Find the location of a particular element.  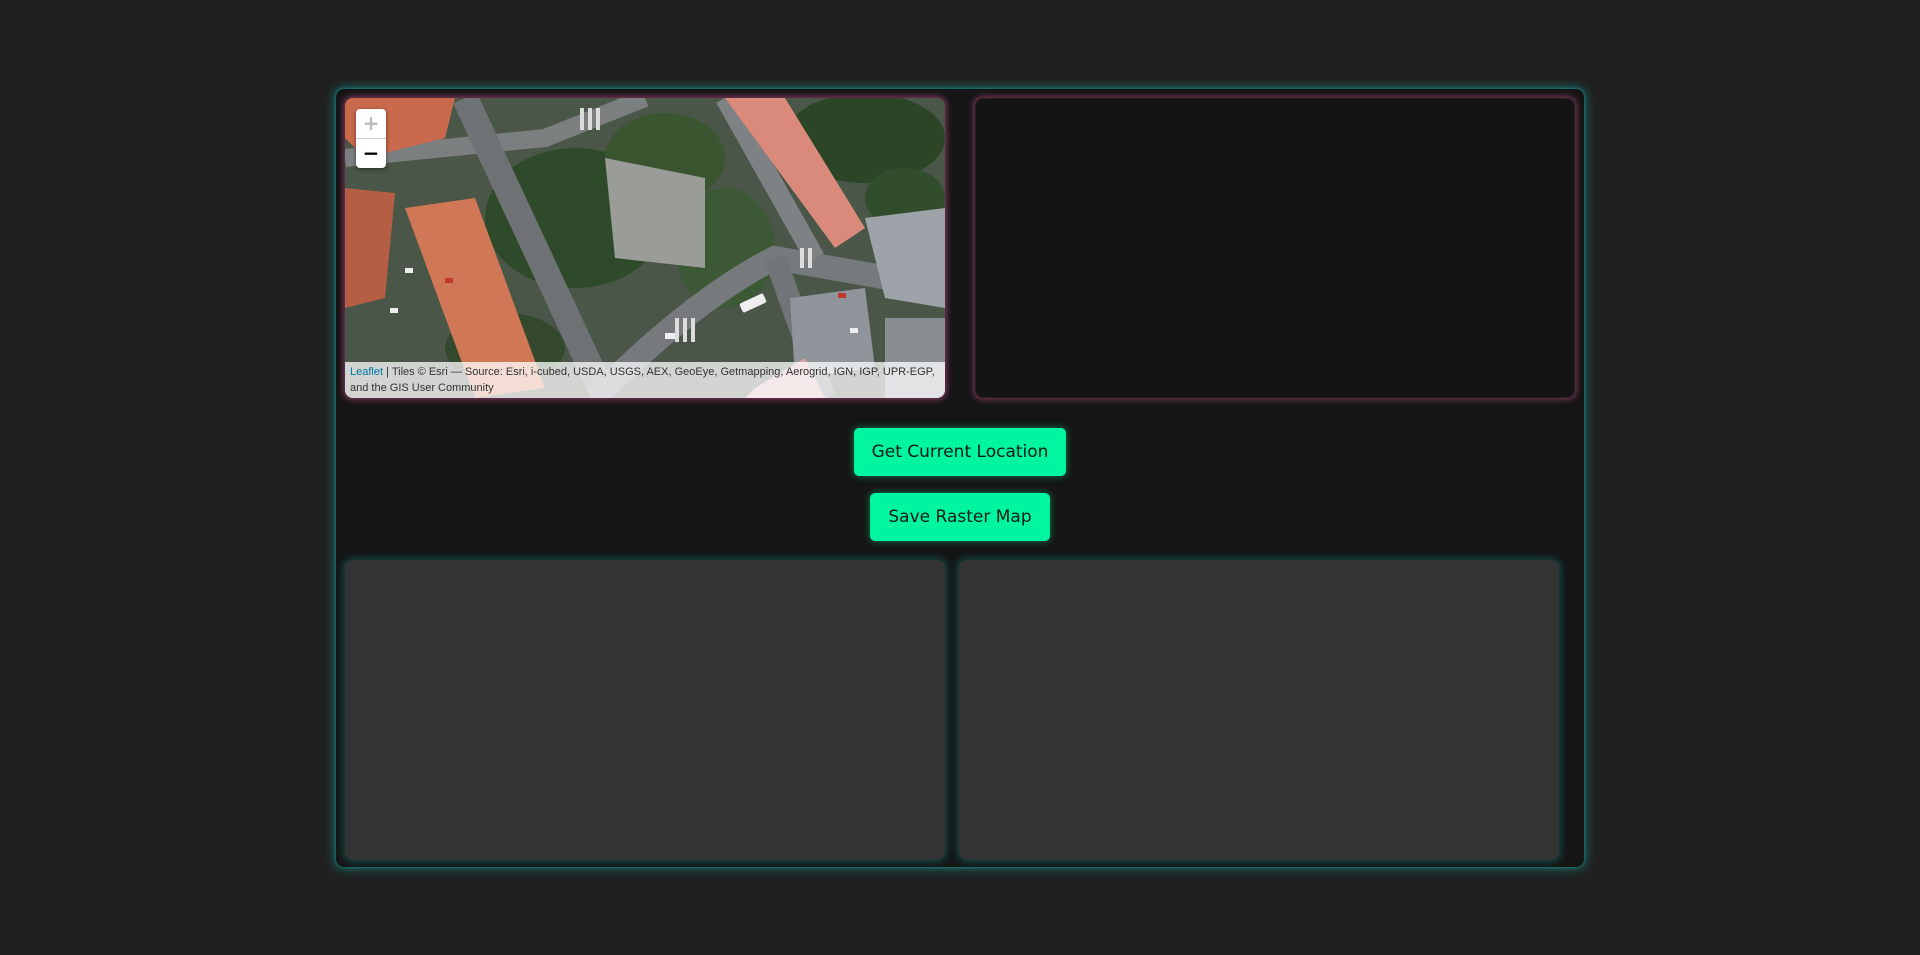

zoom-control: + − is located at coordinates (371, 138).